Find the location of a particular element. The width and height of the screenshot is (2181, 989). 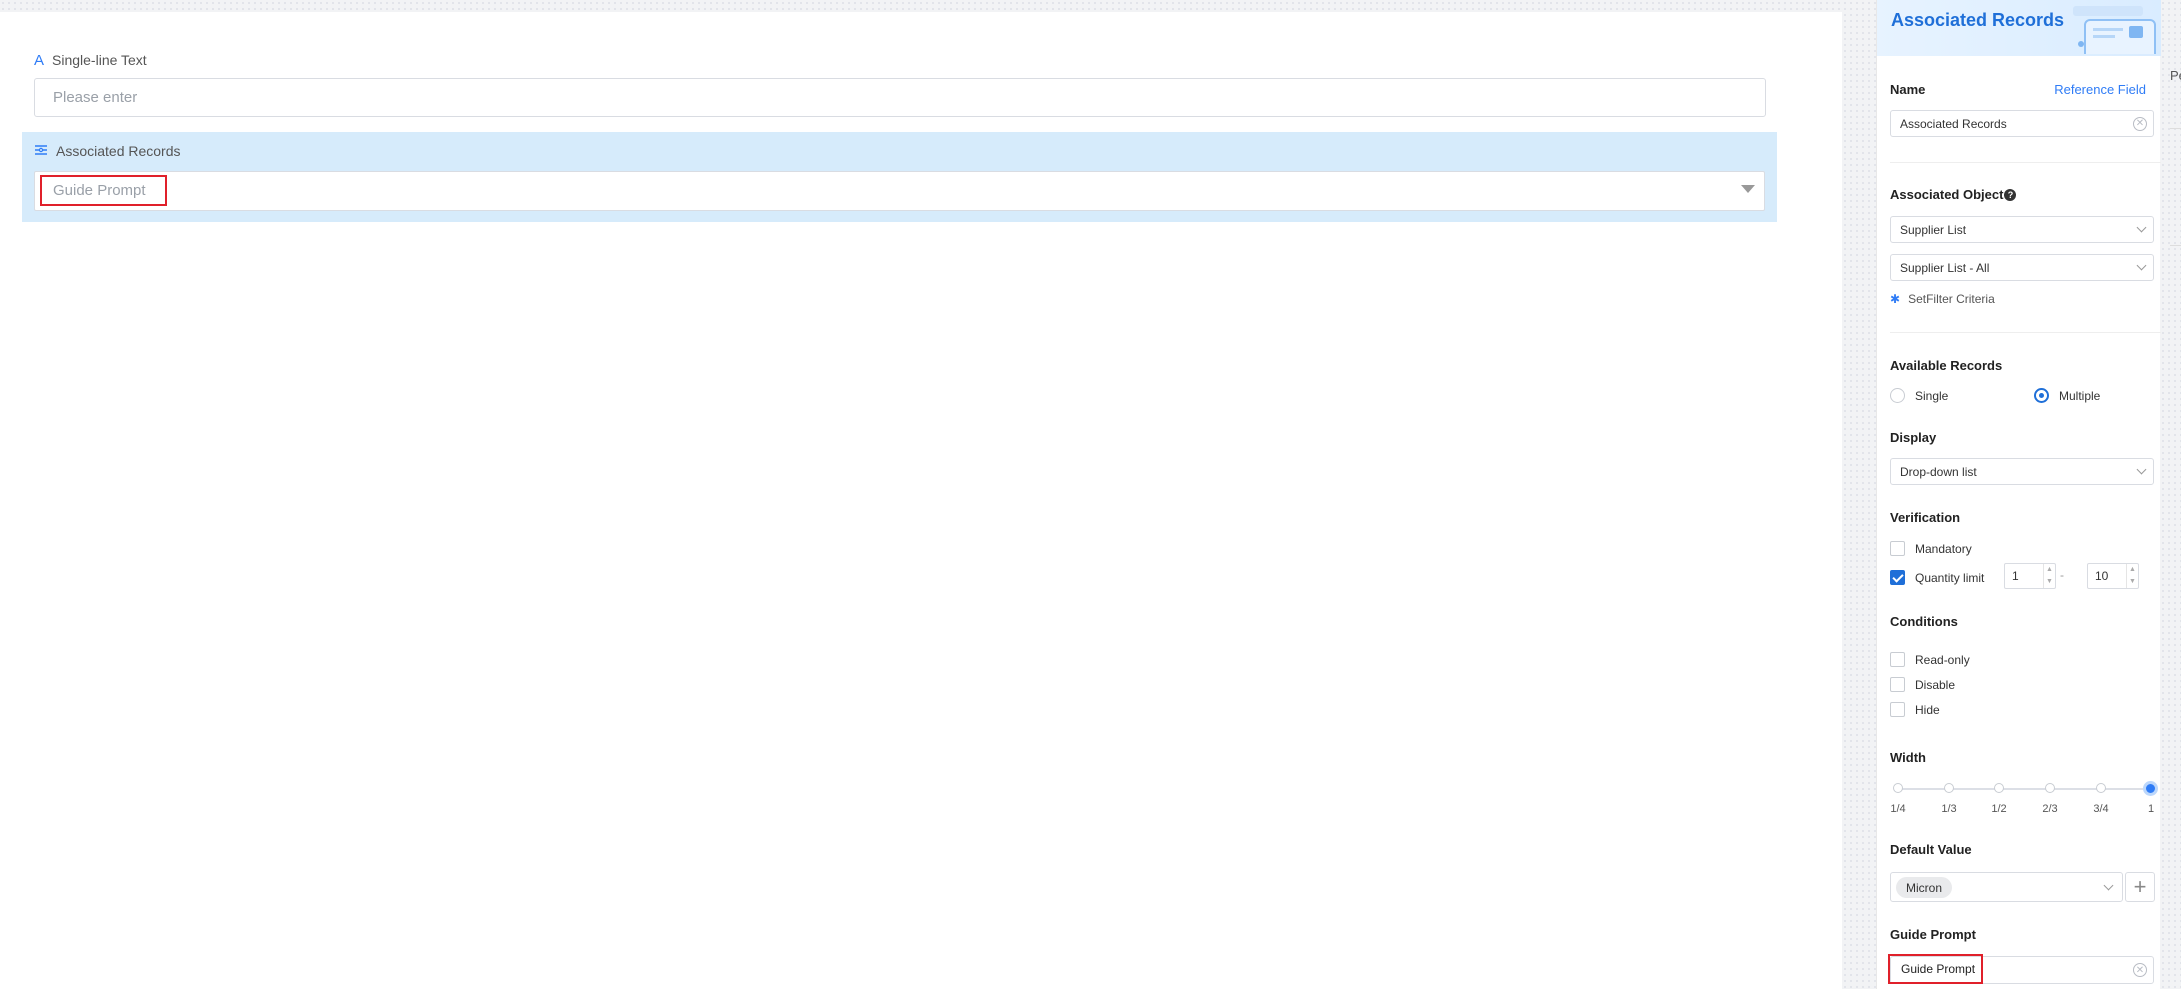

associated-records-icon is located at coordinates (41, 151).